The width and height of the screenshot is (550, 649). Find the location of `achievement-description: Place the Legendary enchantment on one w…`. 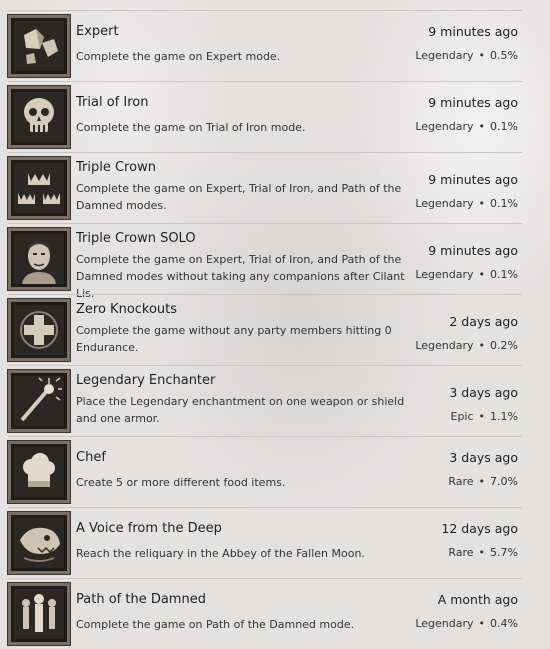

achievement-description: Place the Legendary enchantment on one w… is located at coordinates (240, 410).